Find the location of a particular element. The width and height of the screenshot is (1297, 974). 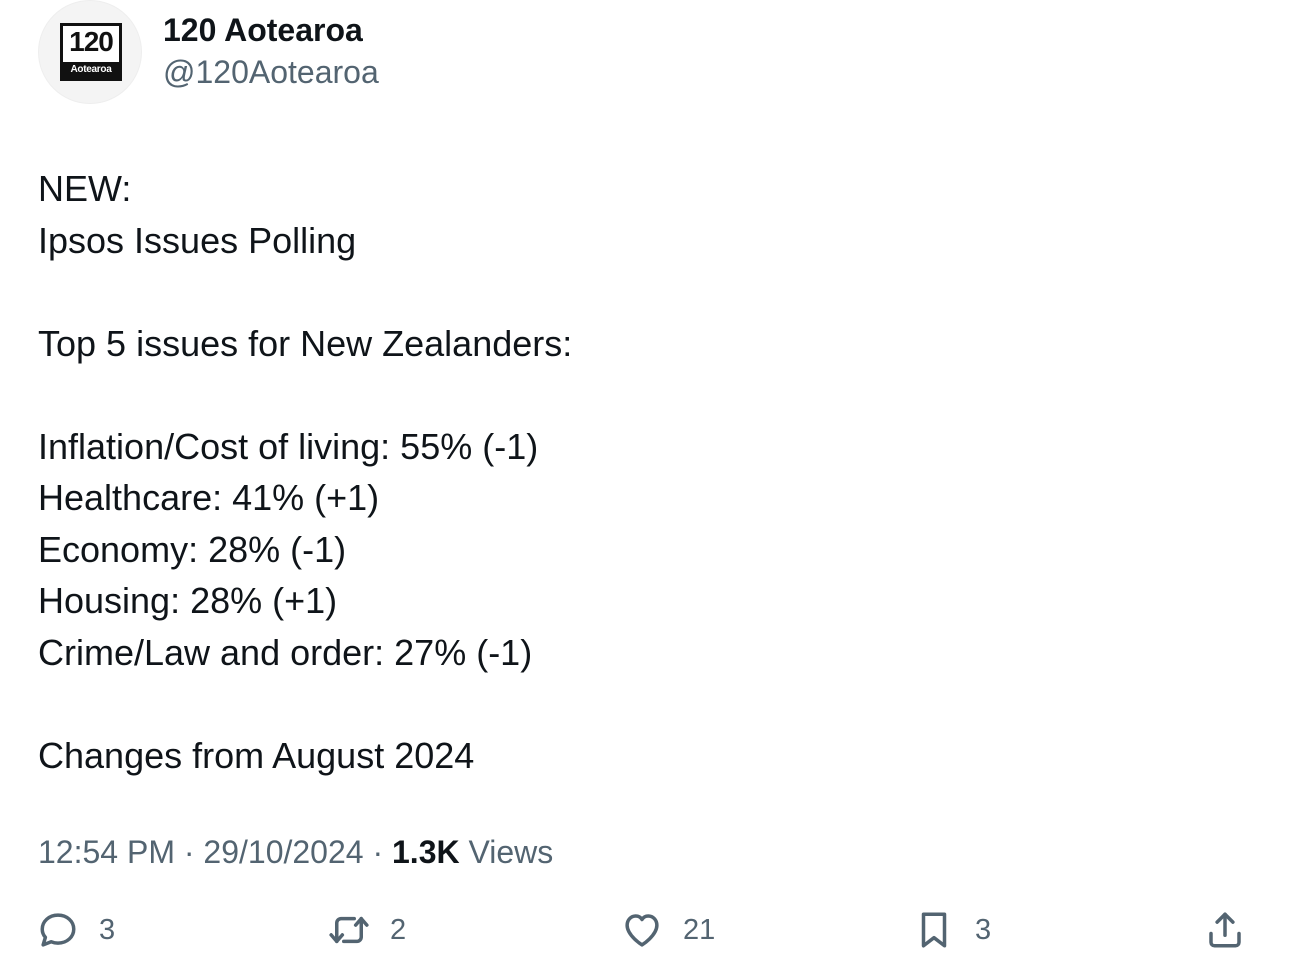

post-line: Top 5 issues for New Zealanders: is located at coordinates (305, 343).